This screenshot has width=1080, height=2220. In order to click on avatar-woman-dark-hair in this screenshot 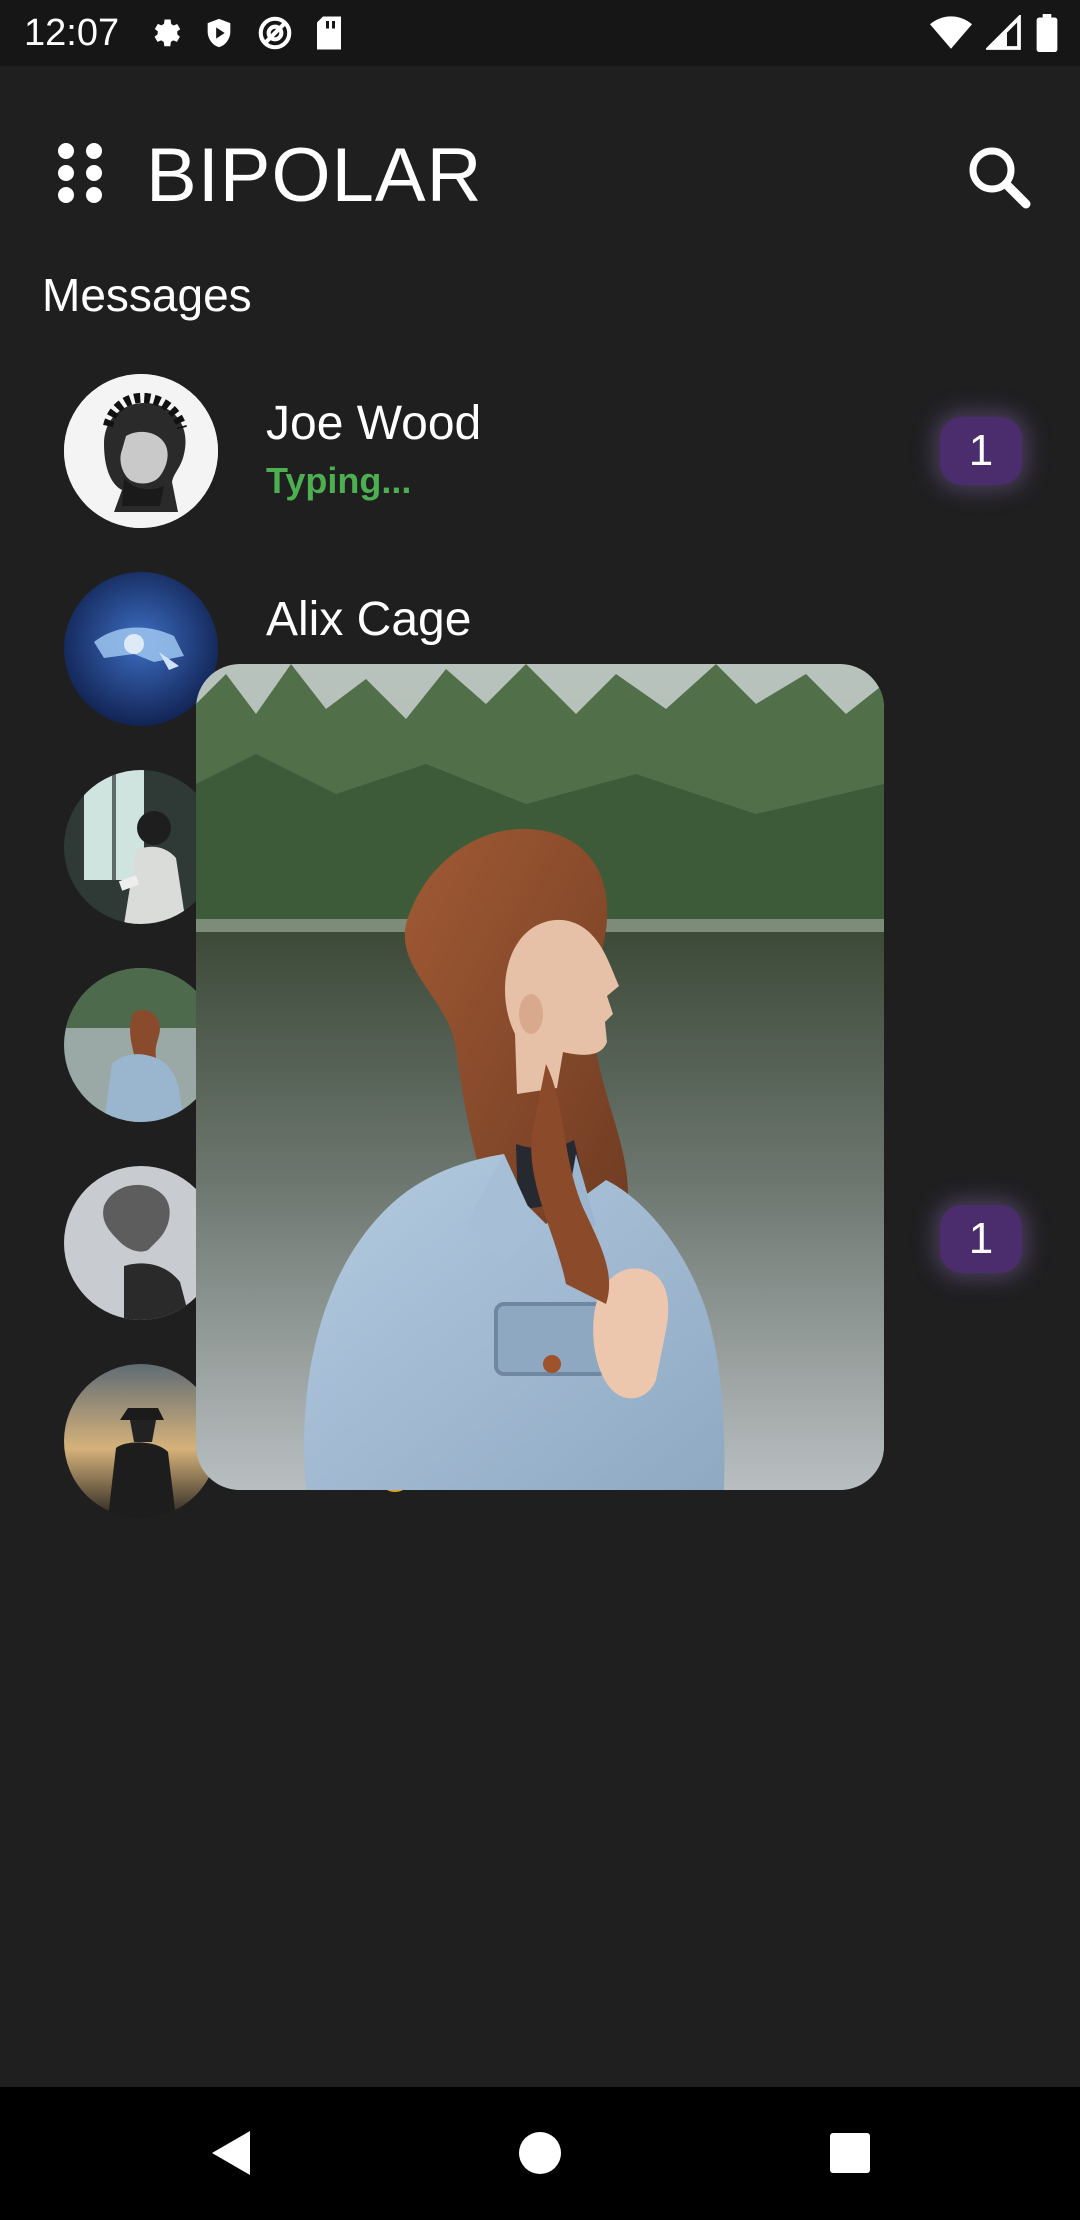, I will do `click(141, 1243)`.